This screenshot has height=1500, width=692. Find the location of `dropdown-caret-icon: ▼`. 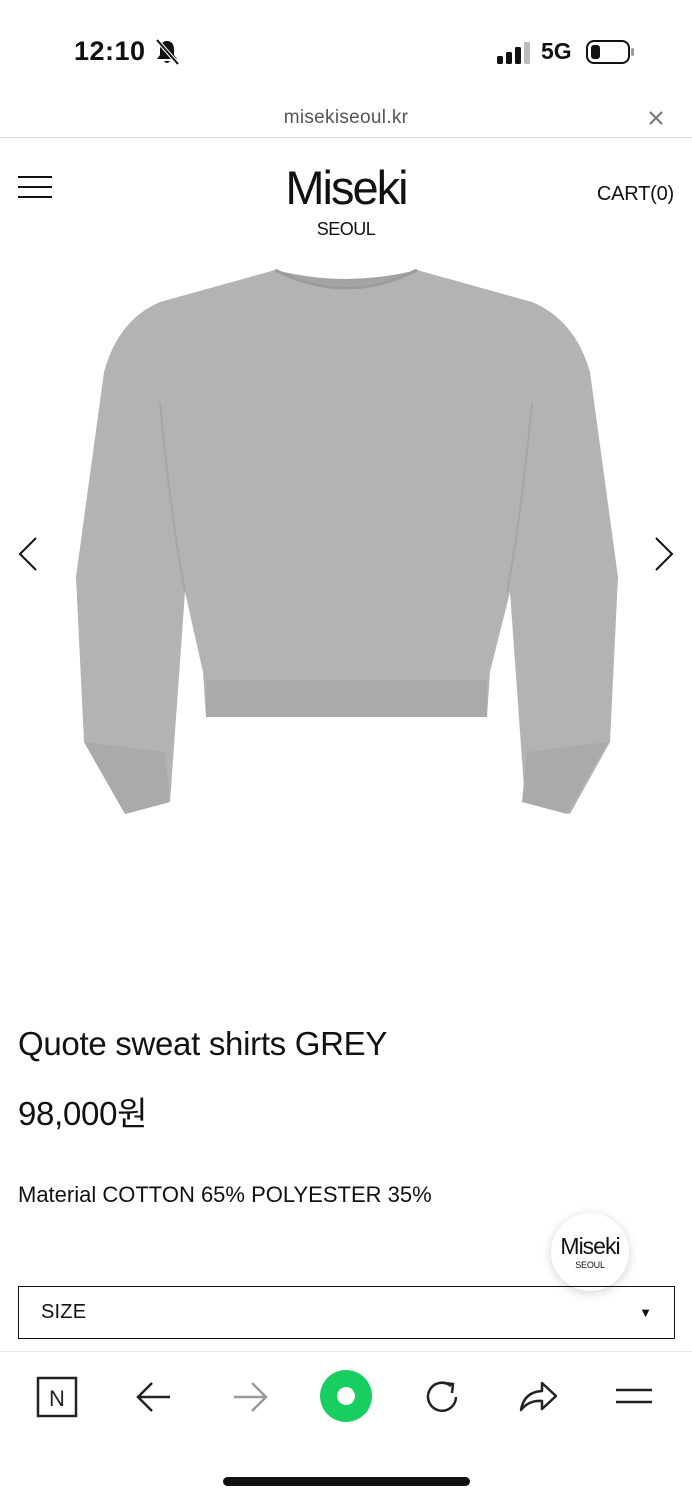

dropdown-caret-icon: ▼ is located at coordinates (645, 1312).